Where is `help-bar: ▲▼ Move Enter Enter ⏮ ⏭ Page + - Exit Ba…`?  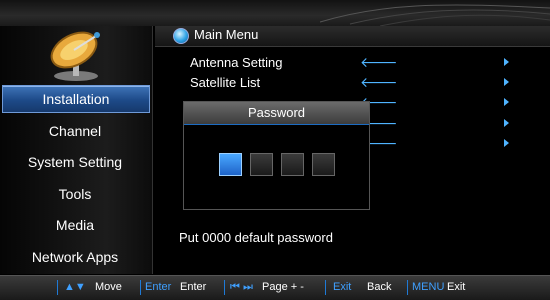 help-bar: ▲▼ Move Enter Enter ⏮ ⏭ Page + - Exit Ba… is located at coordinates (275, 287).